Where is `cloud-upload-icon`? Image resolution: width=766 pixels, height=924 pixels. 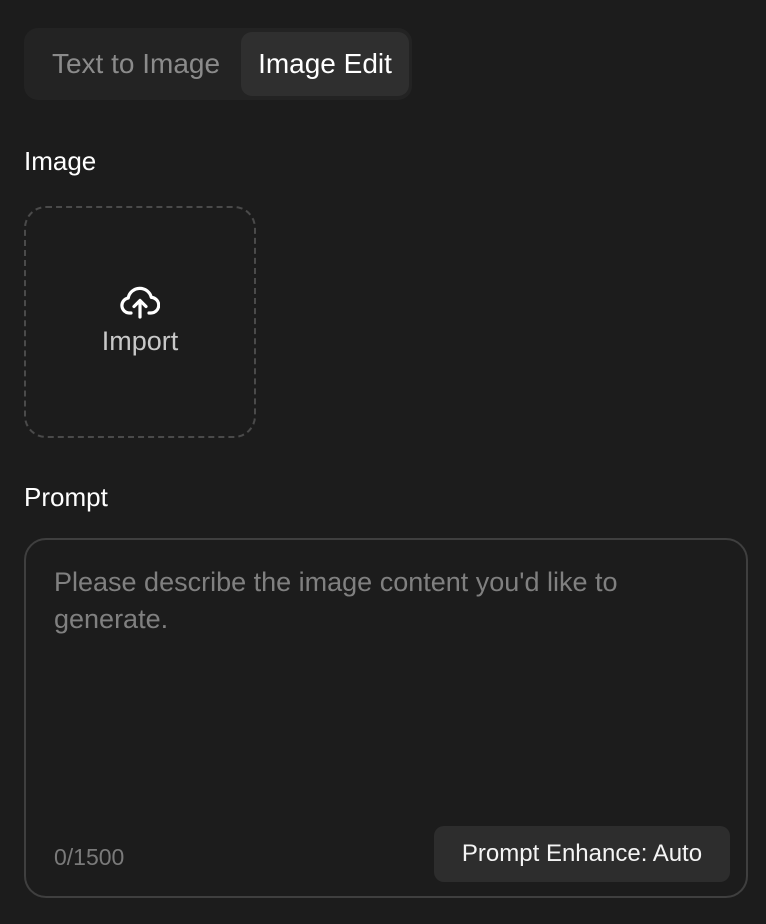
cloud-upload-icon is located at coordinates (140, 302).